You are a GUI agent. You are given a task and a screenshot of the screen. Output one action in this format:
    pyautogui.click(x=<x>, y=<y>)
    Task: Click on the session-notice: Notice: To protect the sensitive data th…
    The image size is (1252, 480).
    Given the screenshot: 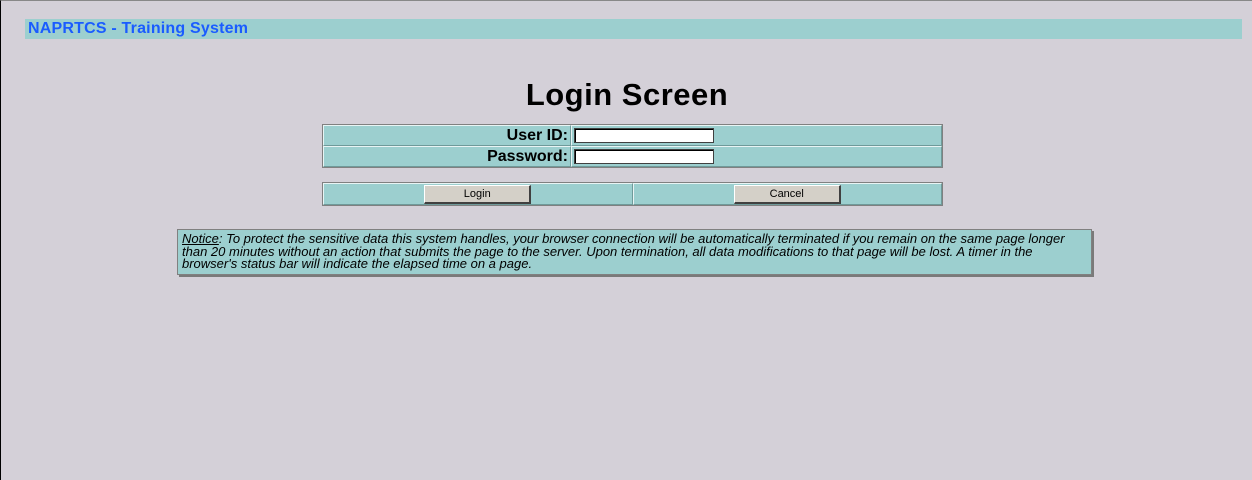 What is the action you would take?
    pyautogui.click(x=634, y=252)
    